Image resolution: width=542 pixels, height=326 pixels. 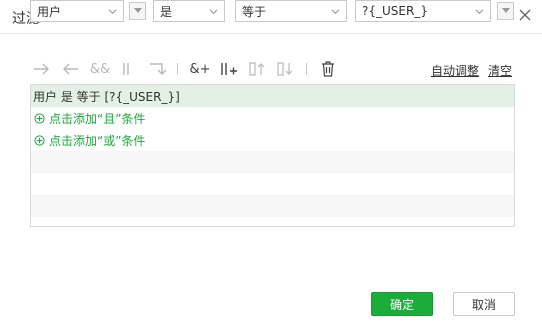 I want to click on field-value: 用户, so click(x=49, y=11).